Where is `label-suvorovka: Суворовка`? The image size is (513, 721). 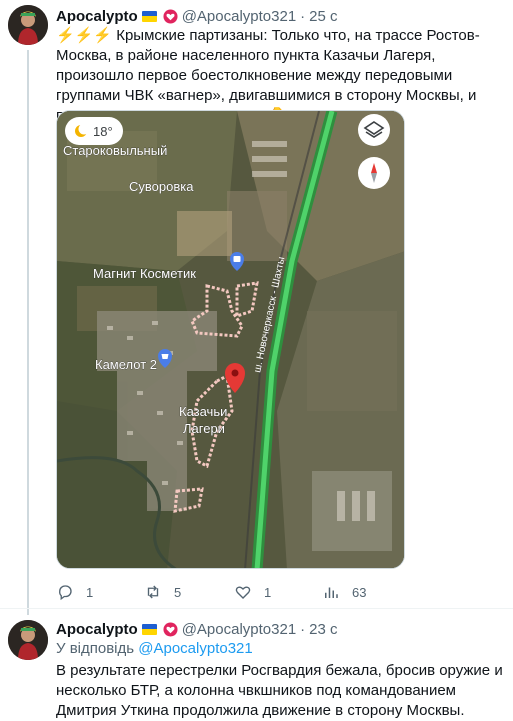 label-suvorovka: Суворовка is located at coordinates (161, 186).